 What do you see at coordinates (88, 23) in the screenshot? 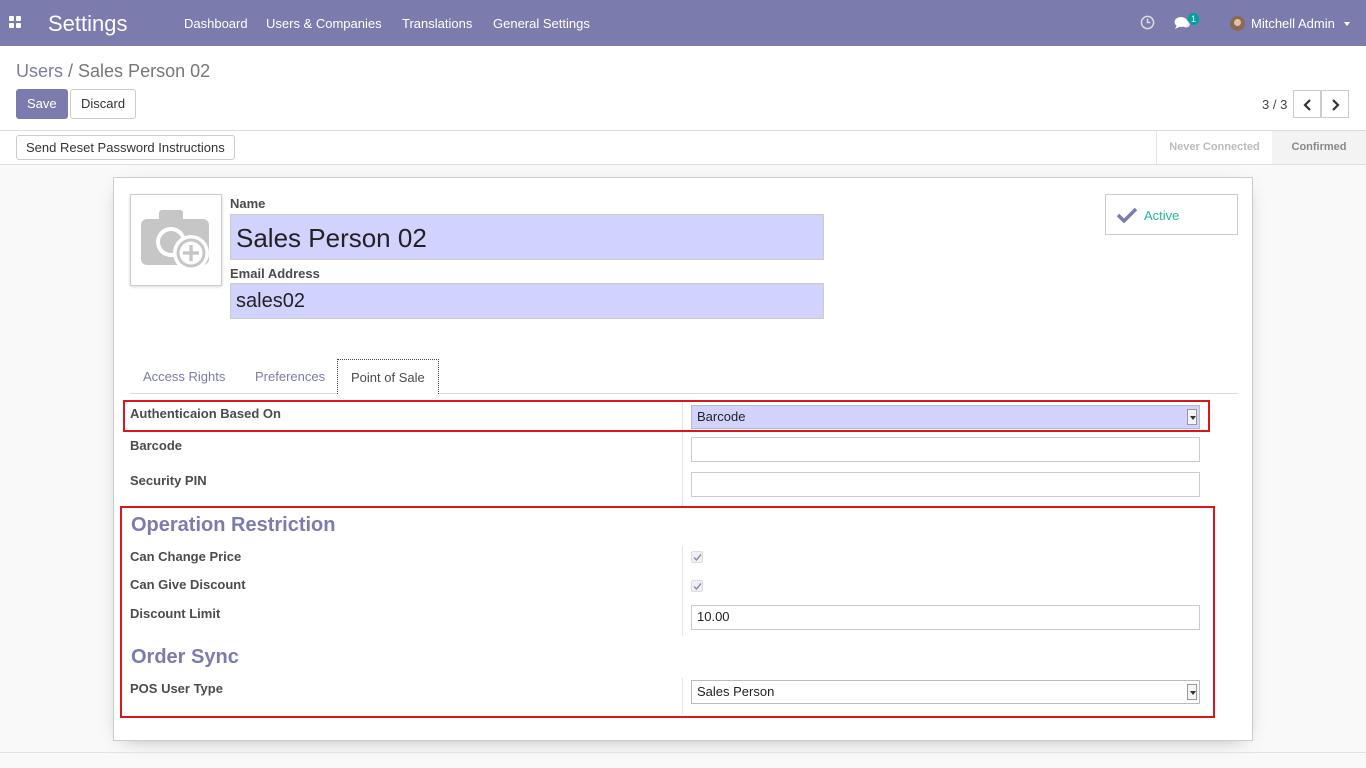
I see `app-title: Settings` at bounding box center [88, 23].